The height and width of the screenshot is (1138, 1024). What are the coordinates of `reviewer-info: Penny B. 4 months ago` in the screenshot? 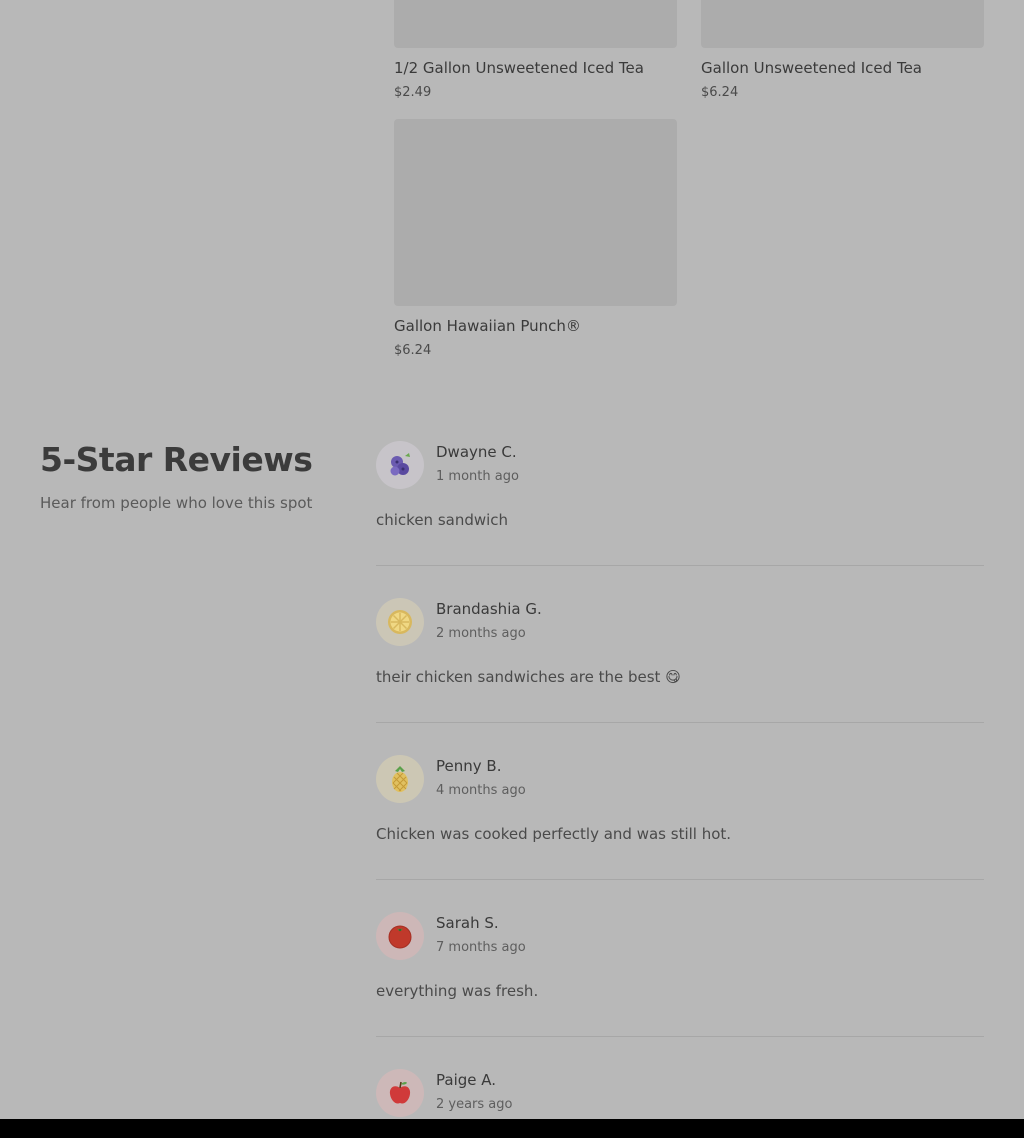 It's located at (481, 777).